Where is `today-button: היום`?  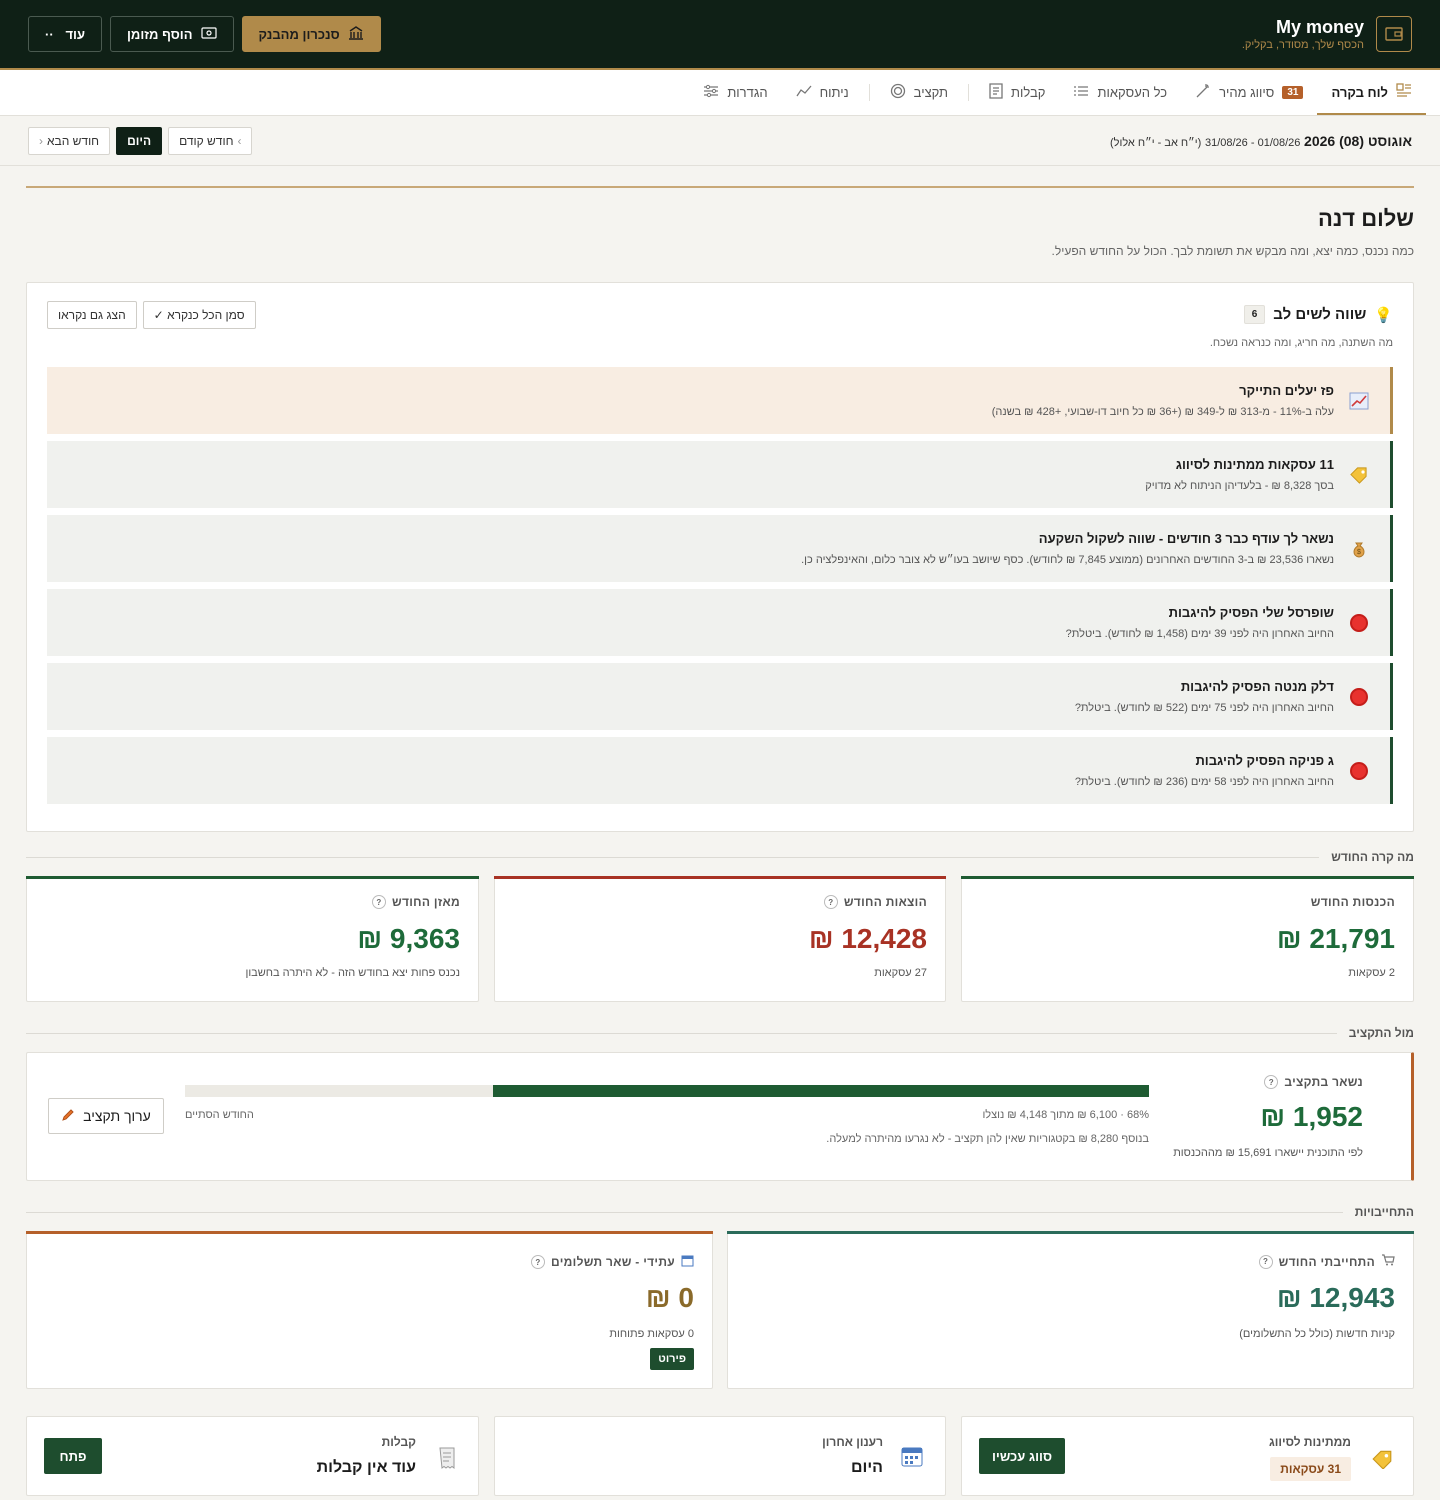 today-button: היום is located at coordinates (139, 140).